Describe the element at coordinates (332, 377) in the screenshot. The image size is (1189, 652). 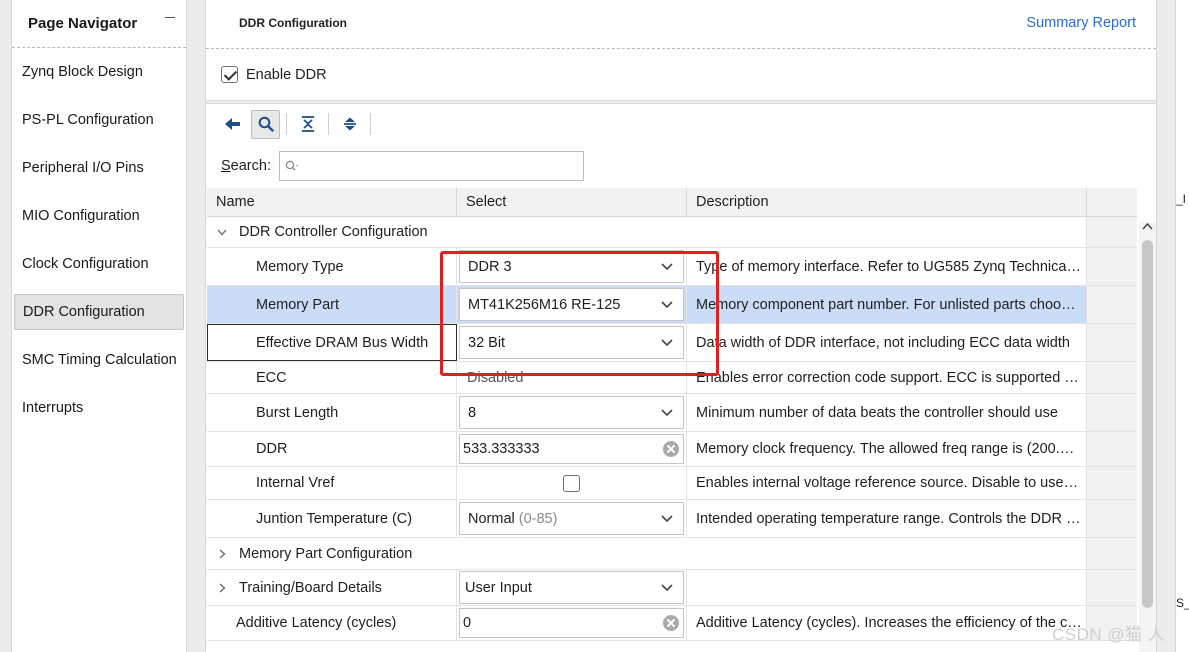
I see `property-name: ECC` at that location.